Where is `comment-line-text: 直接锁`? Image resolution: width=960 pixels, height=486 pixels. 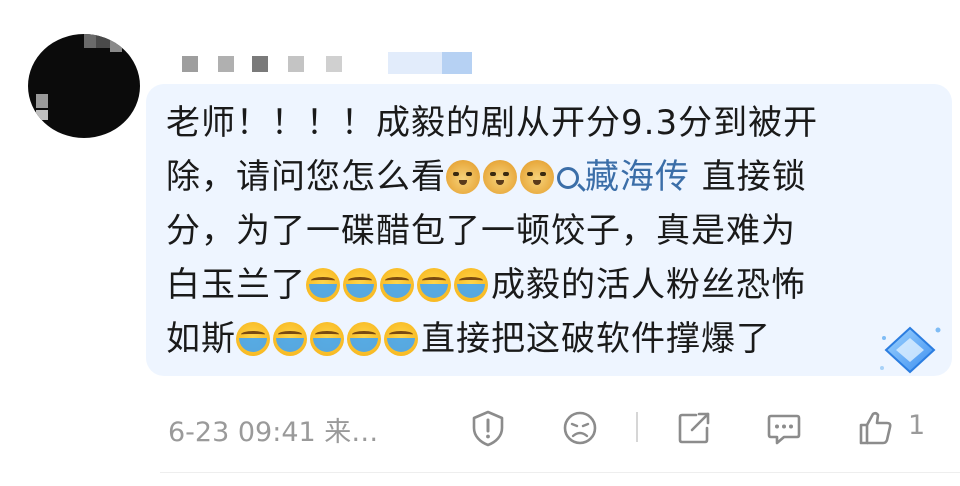 comment-line-text: 直接锁 is located at coordinates (748, 177).